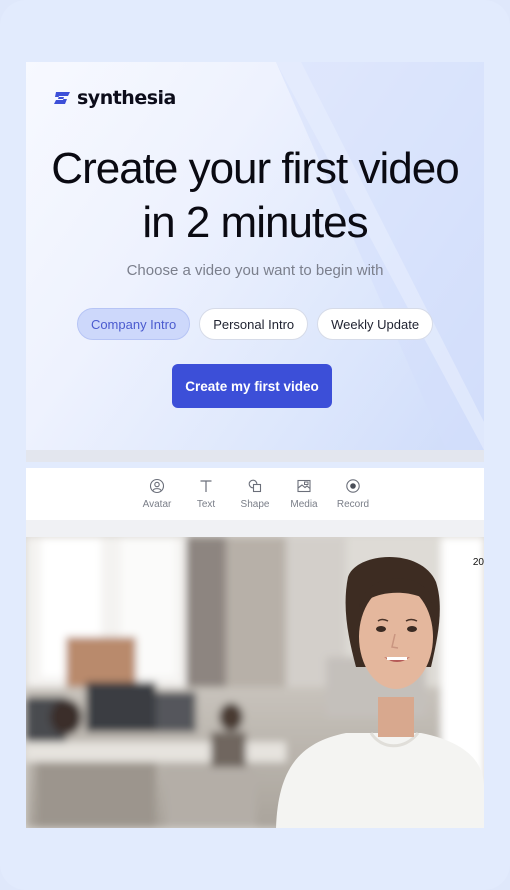 The image size is (510, 890). What do you see at coordinates (157, 486) in the screenshot?
I see `avatar-icon` at bounding box center [157, 486].